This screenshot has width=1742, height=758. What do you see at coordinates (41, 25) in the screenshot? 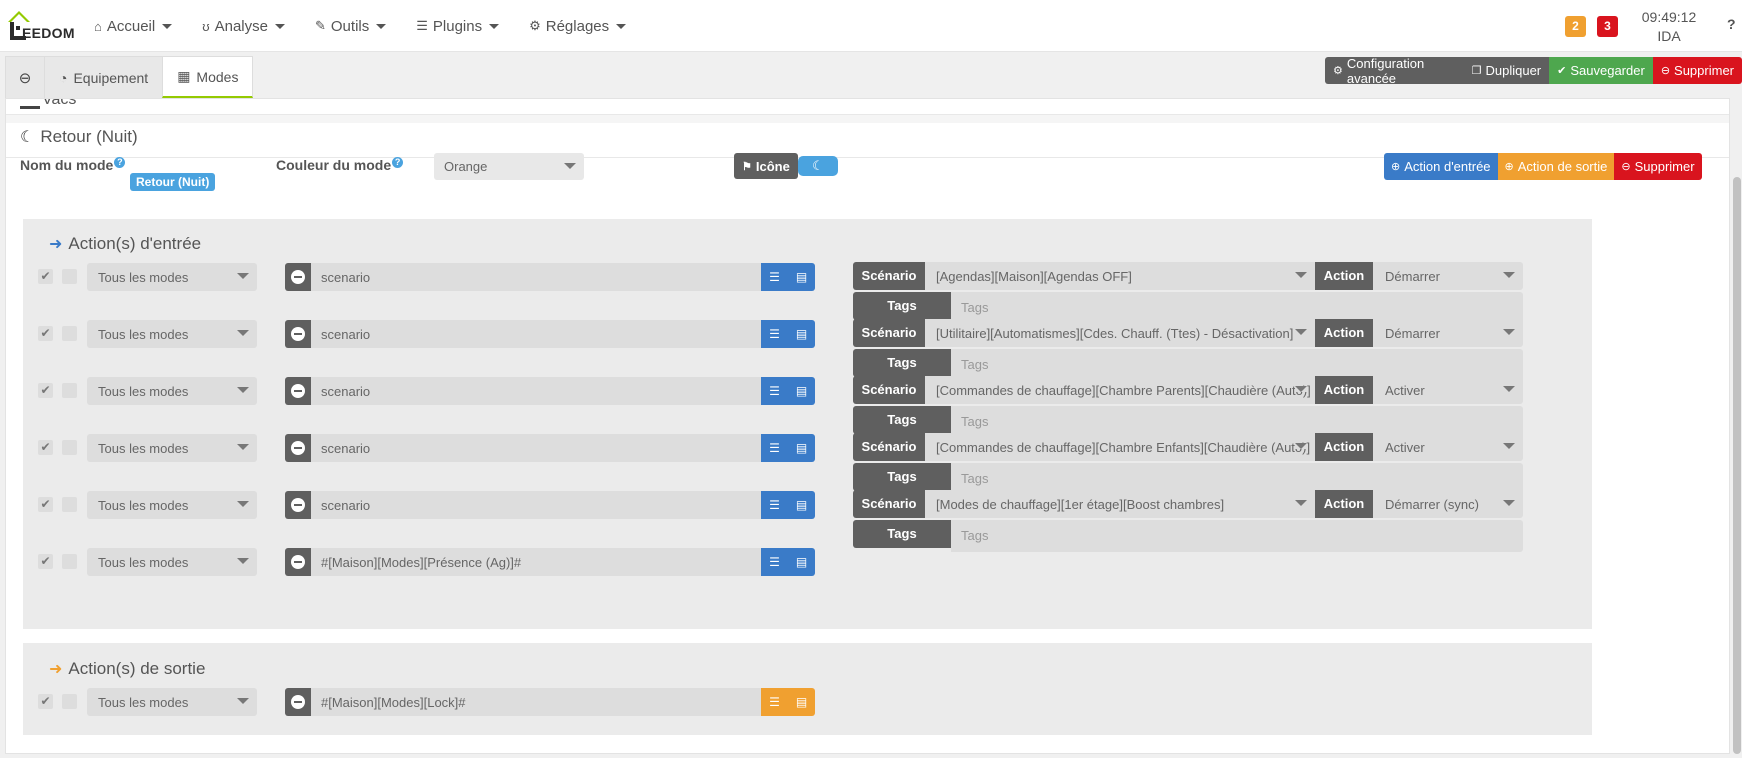
I see `jeedom-logo: EEDOM` at bounding box center [41, 25].